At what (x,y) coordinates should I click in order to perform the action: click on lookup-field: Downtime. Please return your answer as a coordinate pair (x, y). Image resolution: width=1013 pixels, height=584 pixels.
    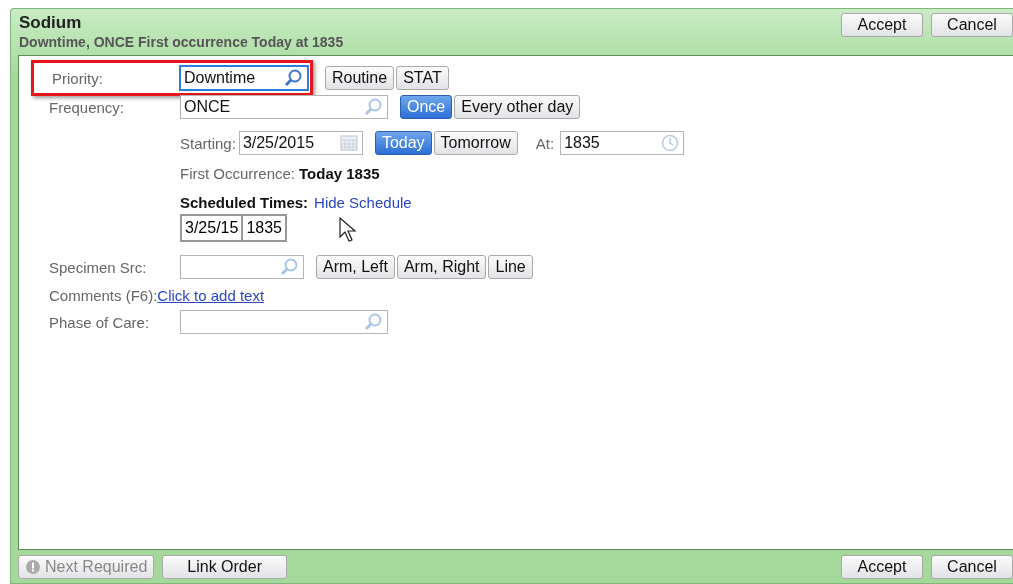
    Looking at the image, I should click on (244, 78).